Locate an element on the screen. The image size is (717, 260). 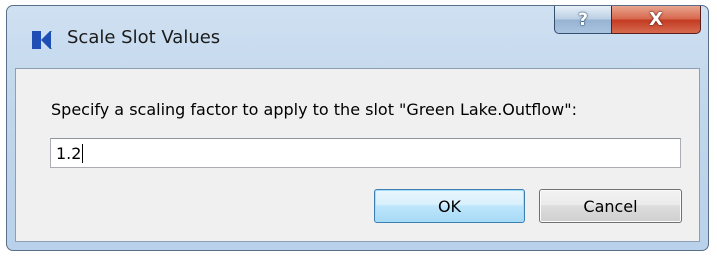
help-button: ? is located at coordinates (583, 20).